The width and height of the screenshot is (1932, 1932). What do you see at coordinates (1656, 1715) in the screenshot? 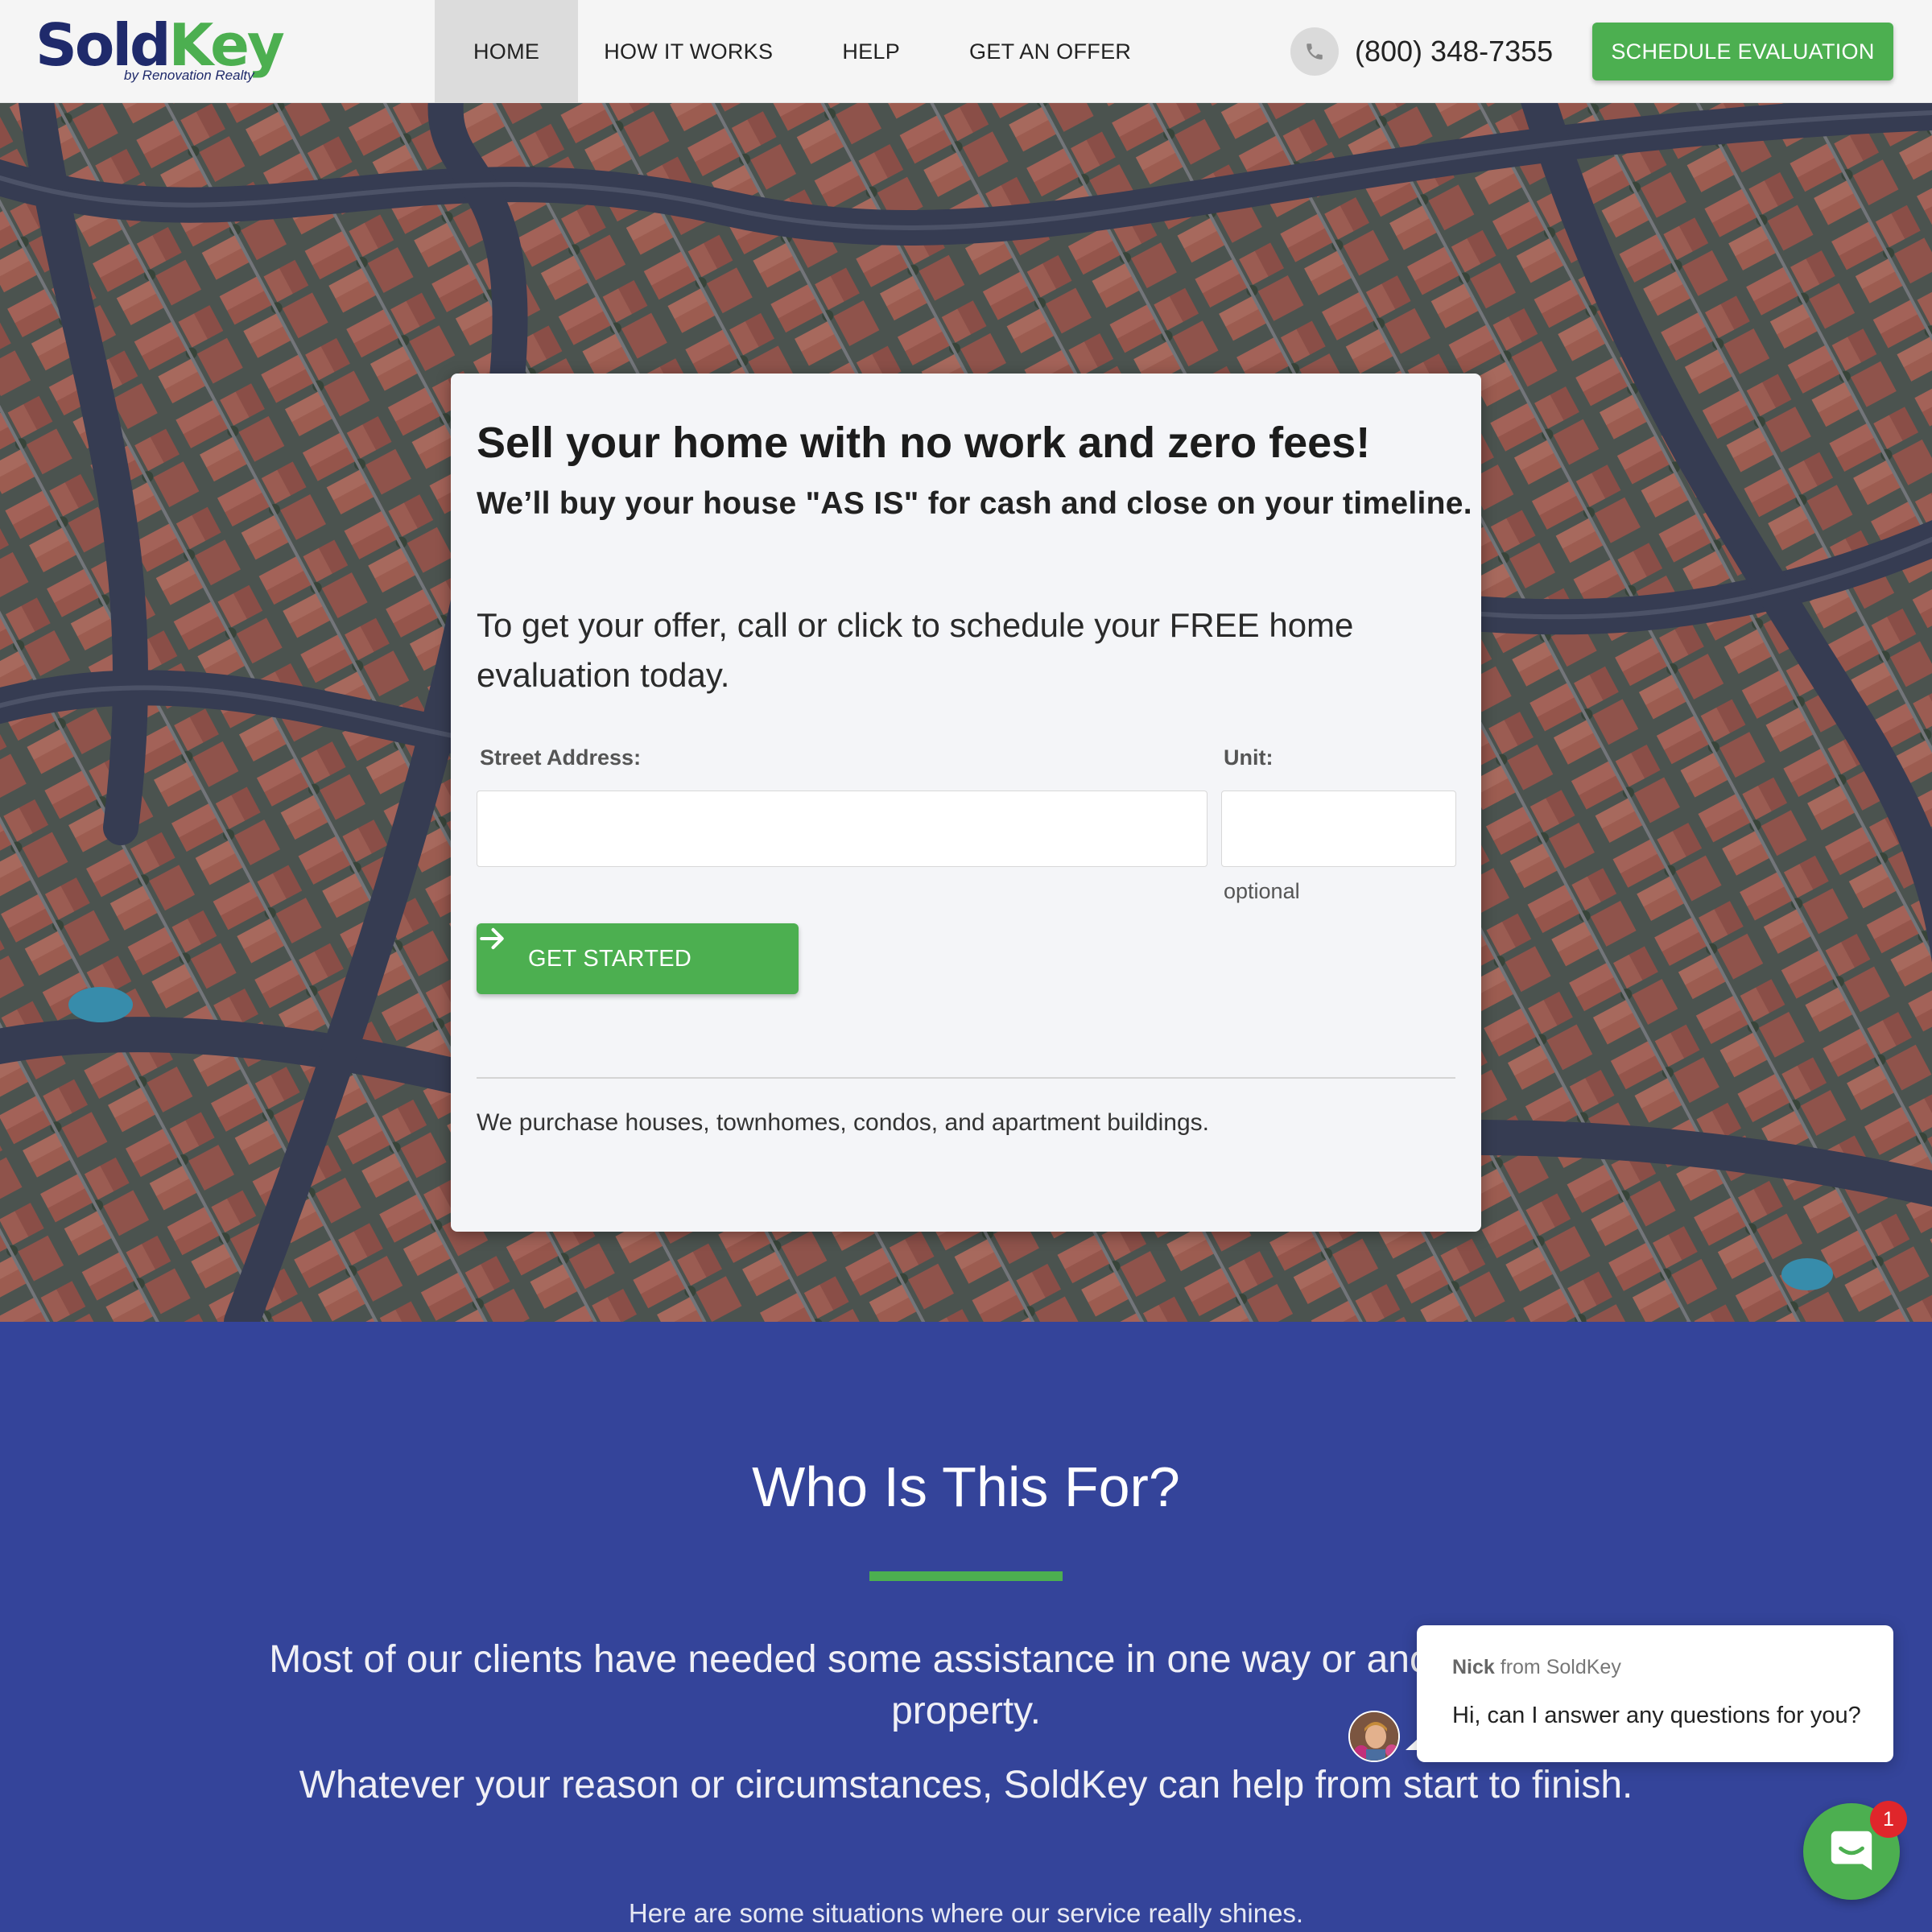
I see `chat-message-text: Hi, can I answer any questions for you?` at bounding box center [1656, 1715].